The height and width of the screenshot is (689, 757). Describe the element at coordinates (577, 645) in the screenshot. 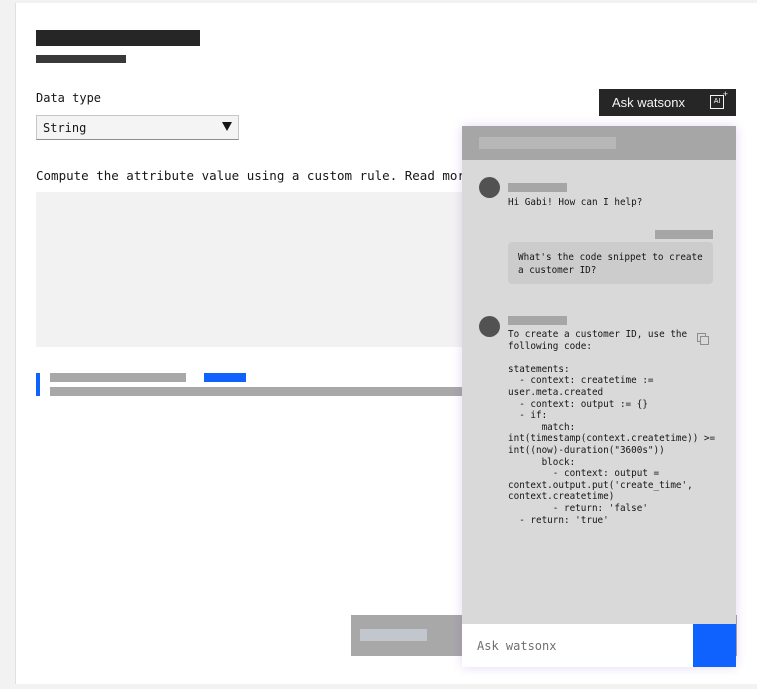

I see `chat-input` at that location.